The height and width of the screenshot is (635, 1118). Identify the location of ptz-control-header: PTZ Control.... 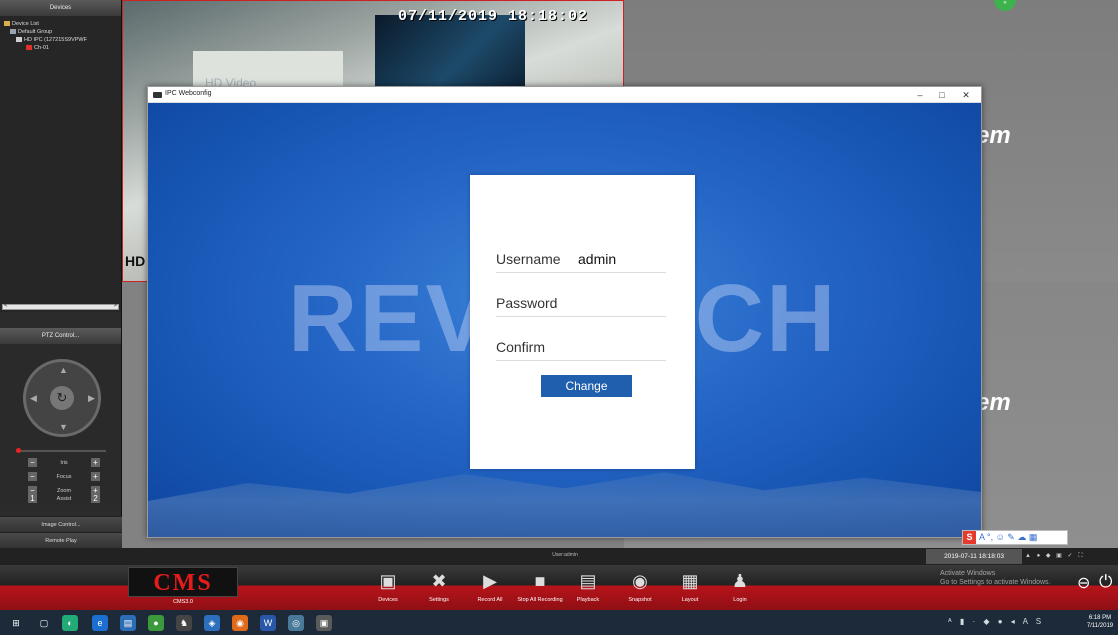
(60, 336).